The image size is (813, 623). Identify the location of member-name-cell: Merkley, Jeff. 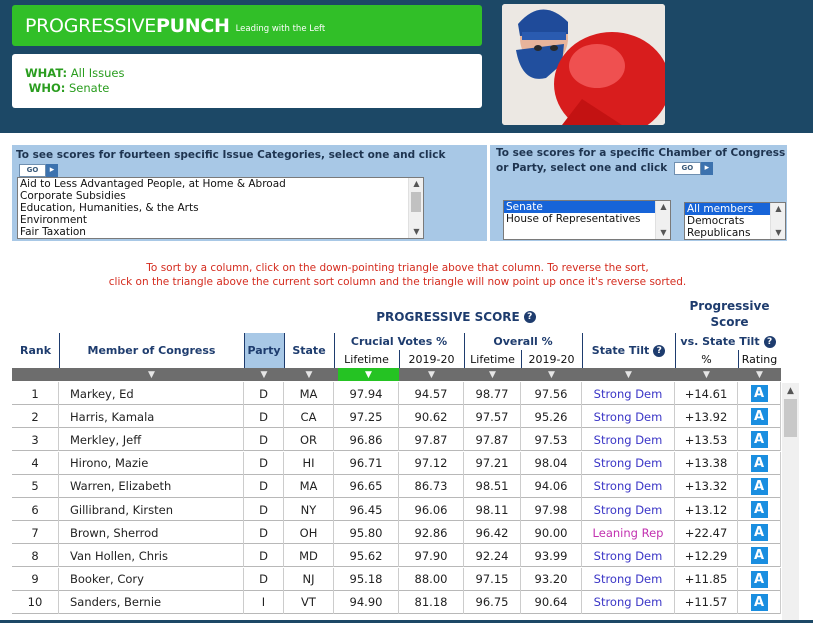
(151, 440).